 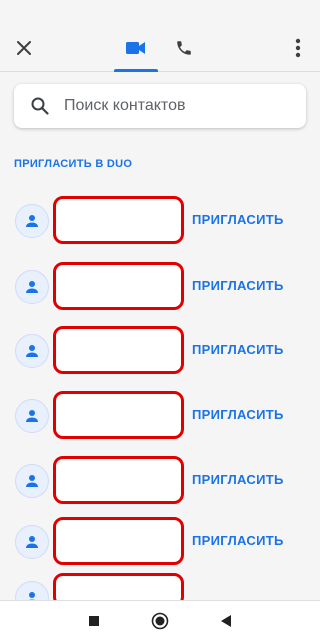 I want to click on search-input: Поиск контактов, so click(x=124, y=106).